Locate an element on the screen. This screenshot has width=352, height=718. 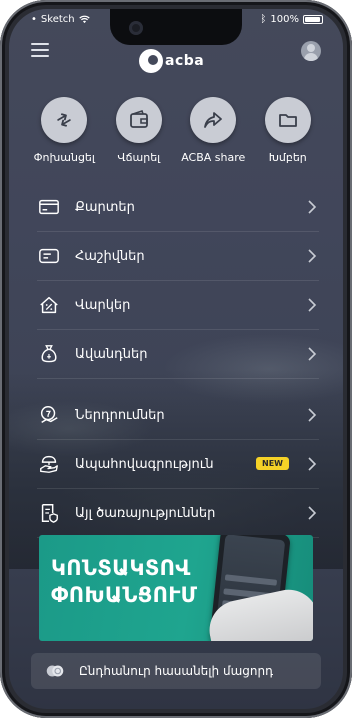
total-balance-label: Ընդհանուր հասանելի մացորդ is located at coordinates (176, 671).